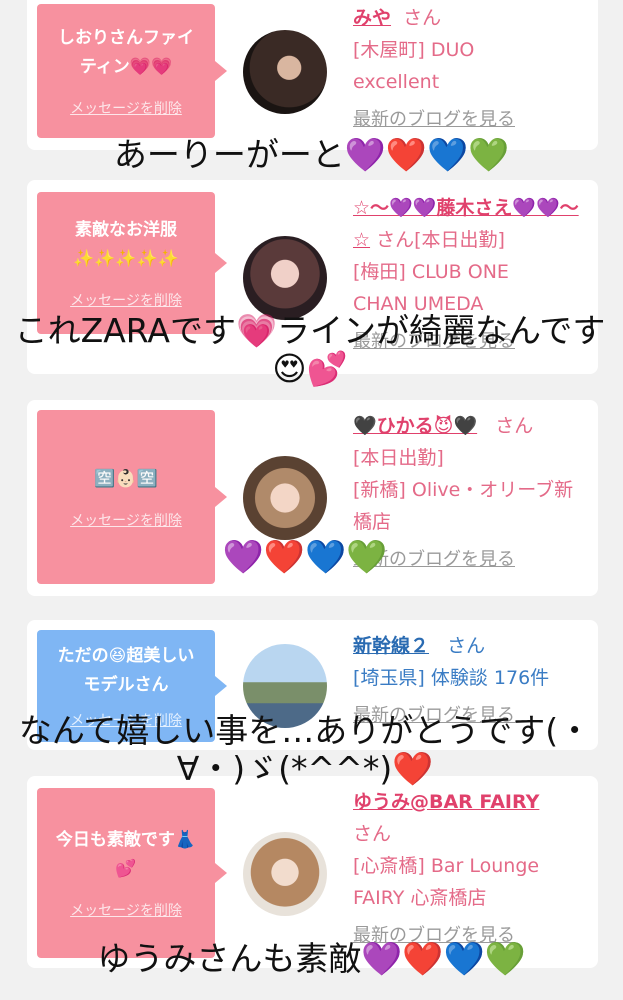 This screenshot has height=1000, width=623. I want to click on message-text: ただの😆超美しいモデルさん, so click(126, 670).